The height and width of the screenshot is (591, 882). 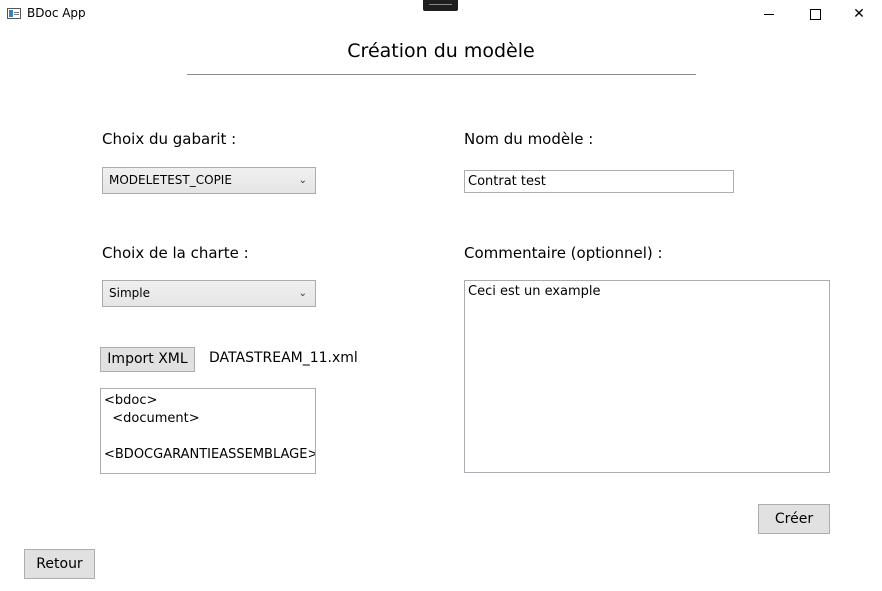 I want to click on minimize-button, so click(x=769, y=14).